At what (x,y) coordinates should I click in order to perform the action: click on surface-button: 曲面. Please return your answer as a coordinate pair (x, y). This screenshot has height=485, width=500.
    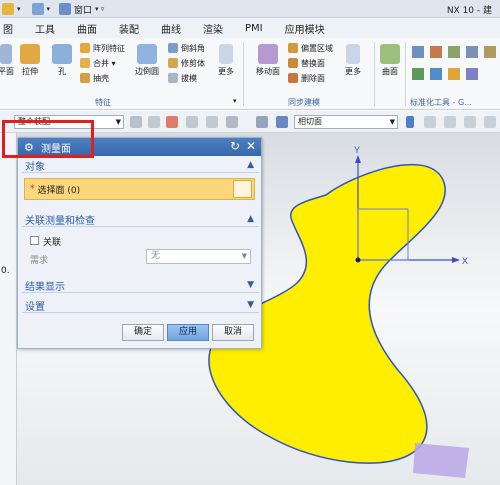
    Looking at the image, I should click on (390, 60).